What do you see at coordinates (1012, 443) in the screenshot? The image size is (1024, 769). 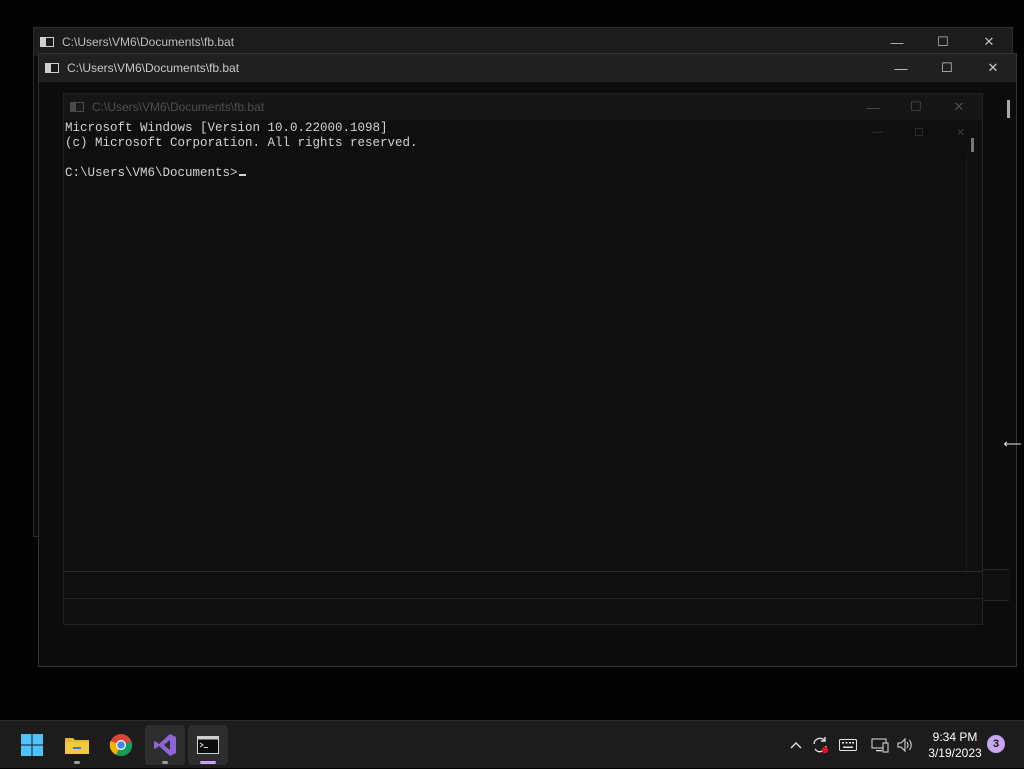 I see `resize-cursor-icon: ⟵` at bounding box center [1012, 443].